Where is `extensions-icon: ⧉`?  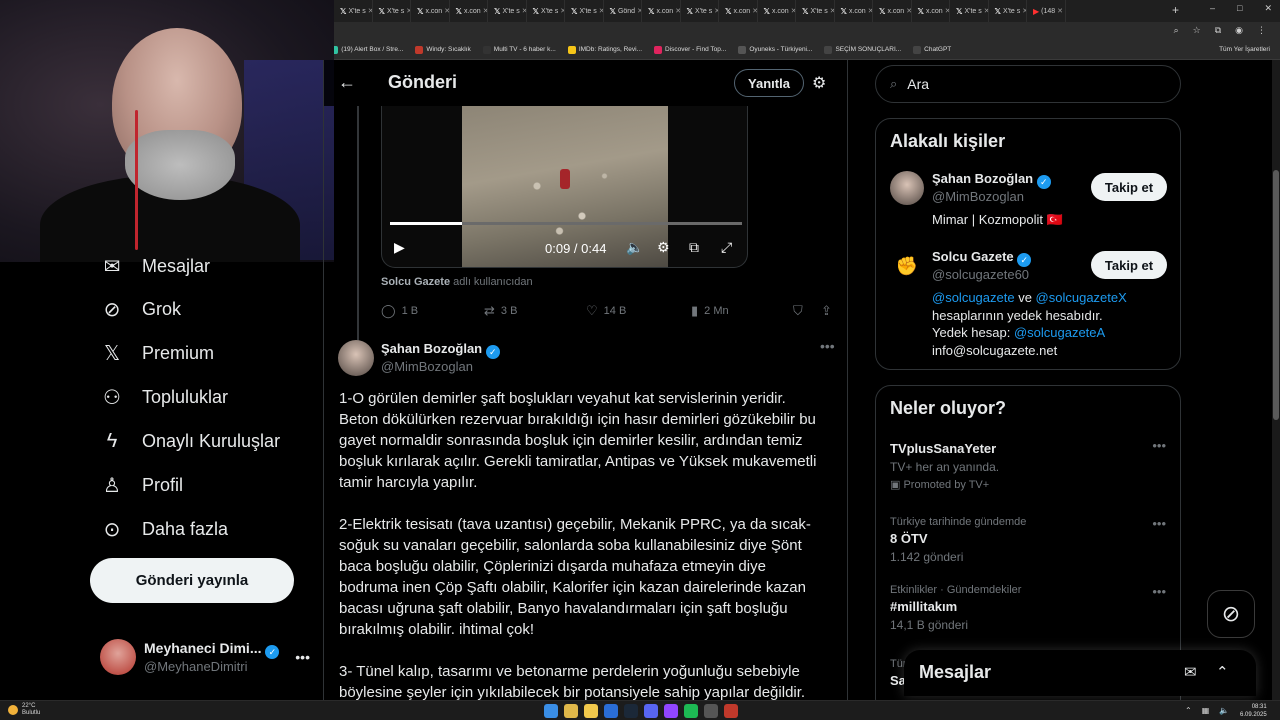 extensions-icon: ⧉ is located at coordinates (1218, 30).